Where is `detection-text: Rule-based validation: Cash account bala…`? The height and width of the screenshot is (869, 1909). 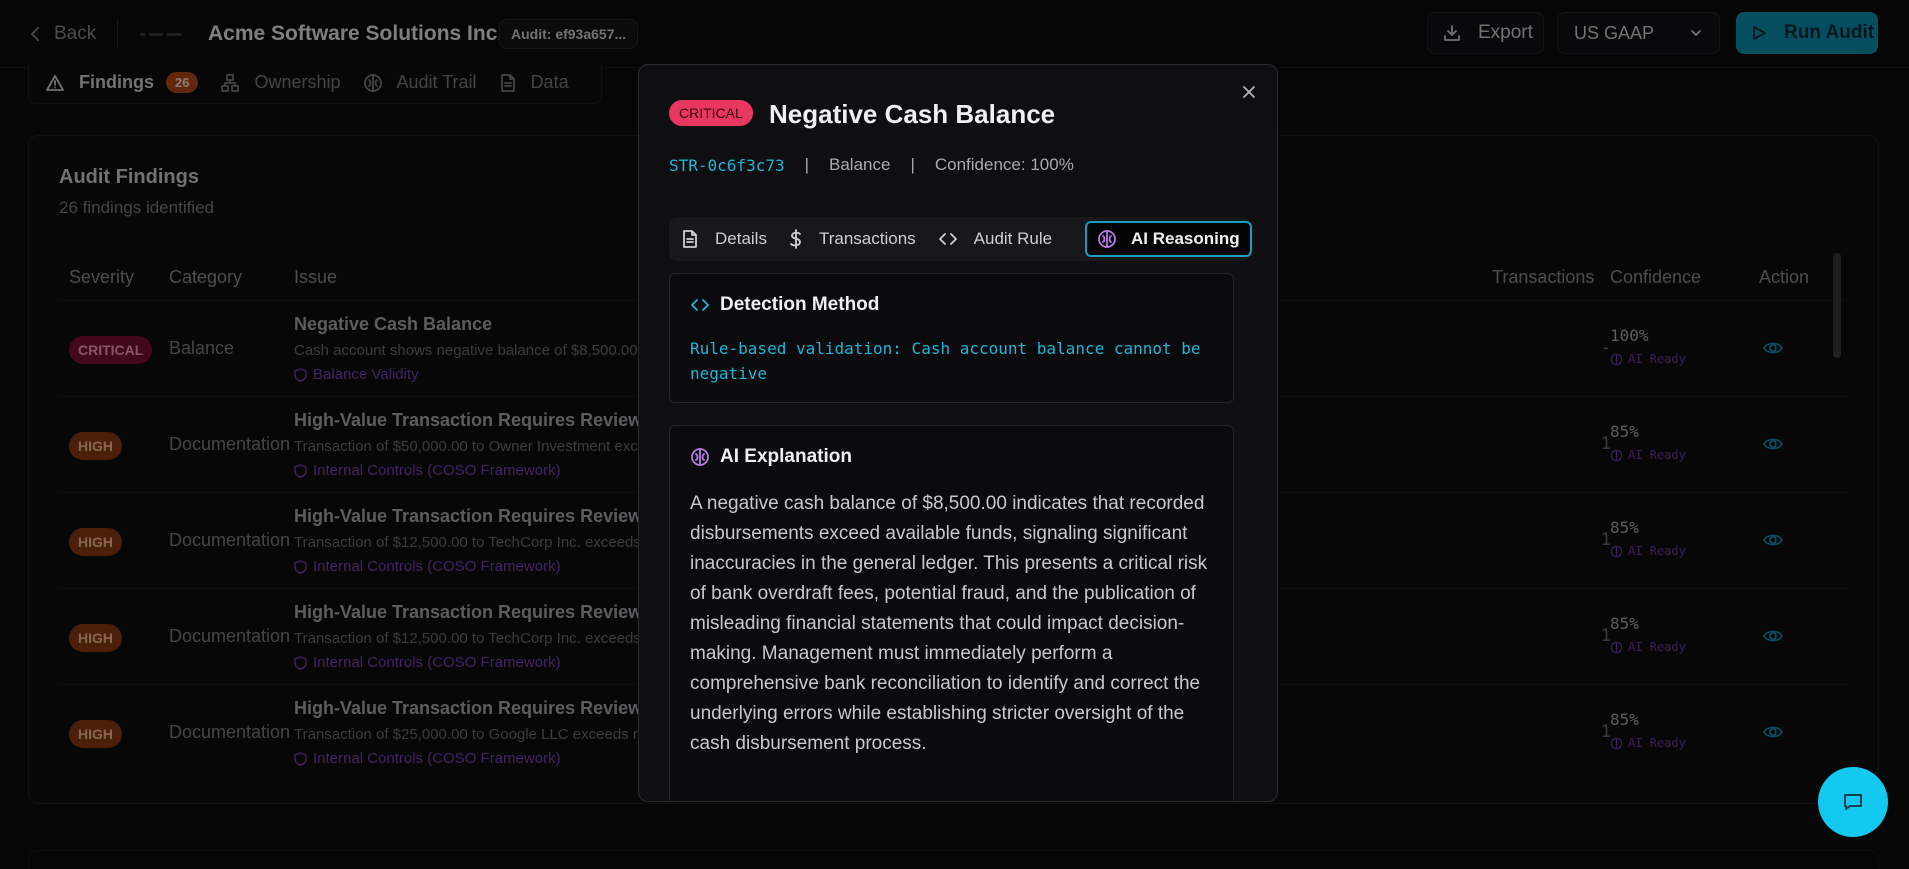
detection-text: Rule-based validation: Cash account bala… is located at coordinates (945, 361).